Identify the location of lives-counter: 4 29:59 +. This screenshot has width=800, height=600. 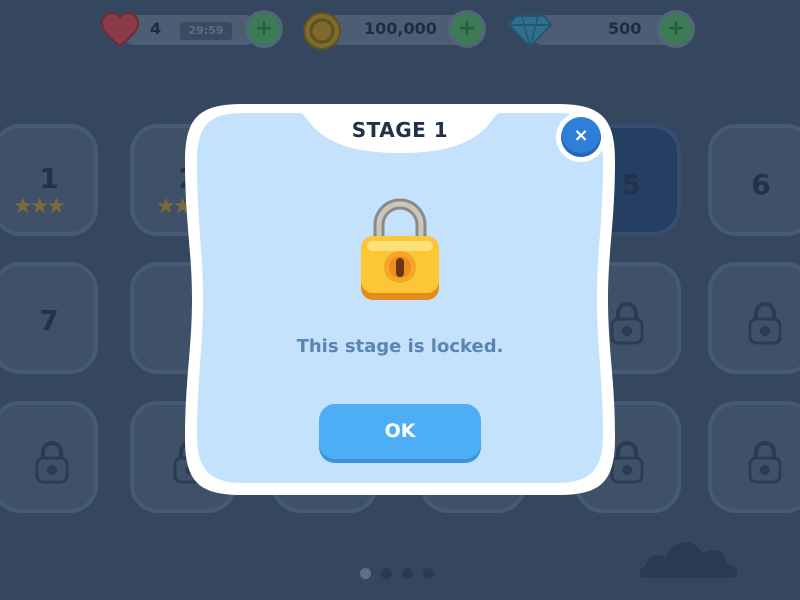
(192, 30).